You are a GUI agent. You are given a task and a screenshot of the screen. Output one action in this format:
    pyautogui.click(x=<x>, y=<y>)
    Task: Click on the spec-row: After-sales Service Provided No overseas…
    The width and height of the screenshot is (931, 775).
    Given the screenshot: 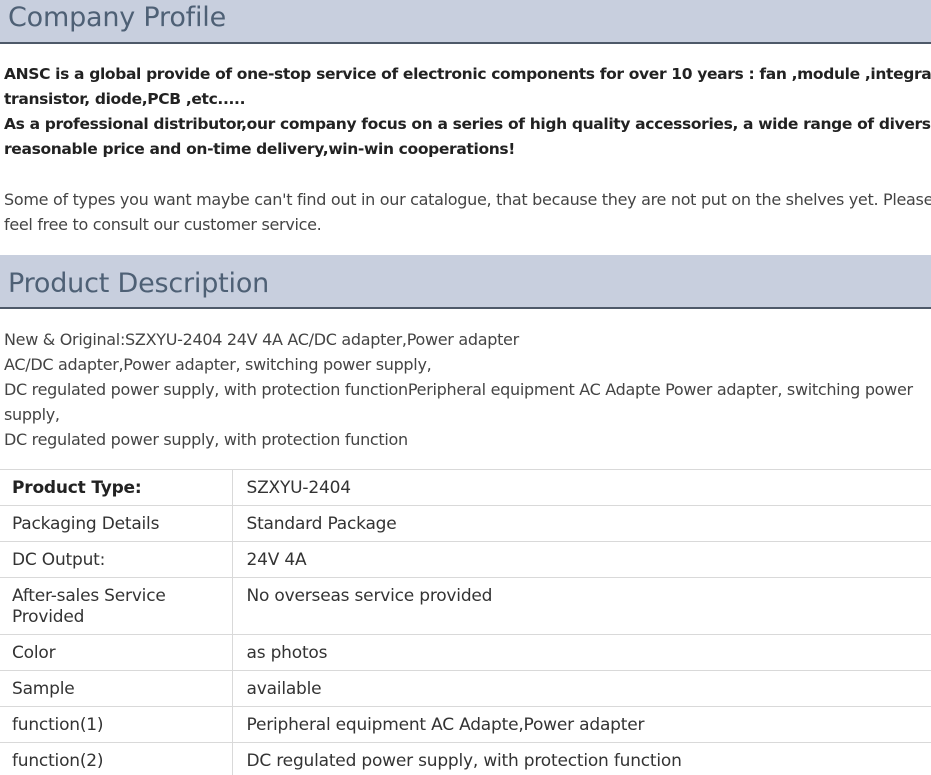 What is the action you would take?
    pyautogui.click(x=465, y=606)
    